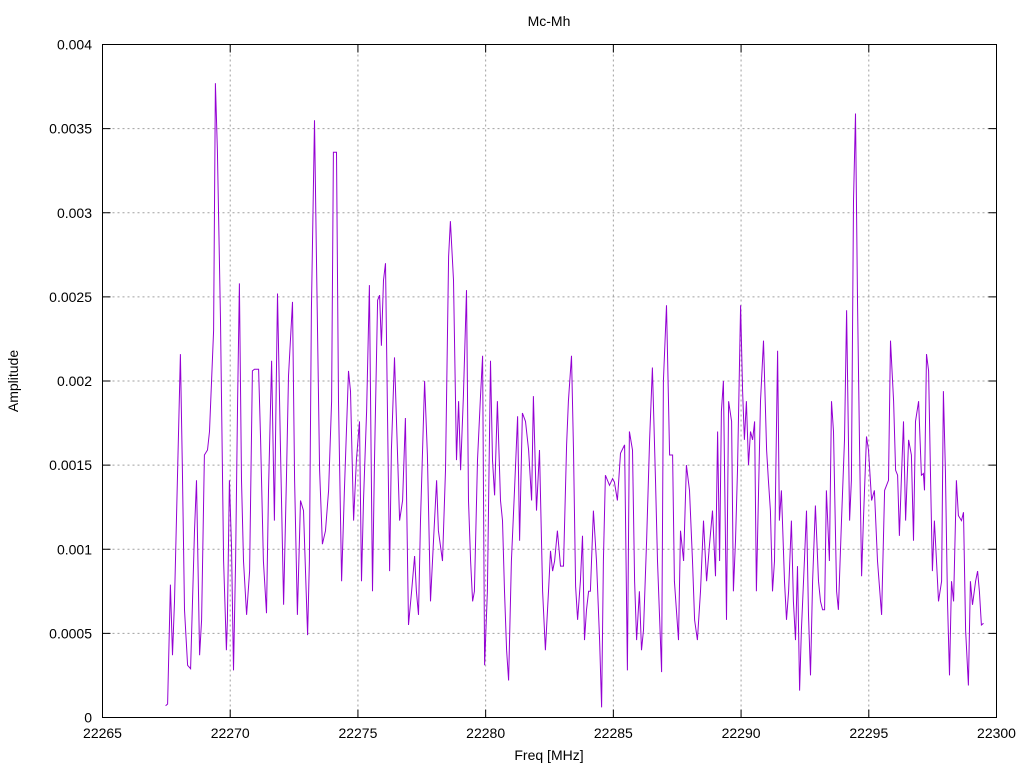  What do you see at coordinates (70, 465) in the screenshot?
I see `y-tick-label: 0.0015` at bounding box center [70, 465].